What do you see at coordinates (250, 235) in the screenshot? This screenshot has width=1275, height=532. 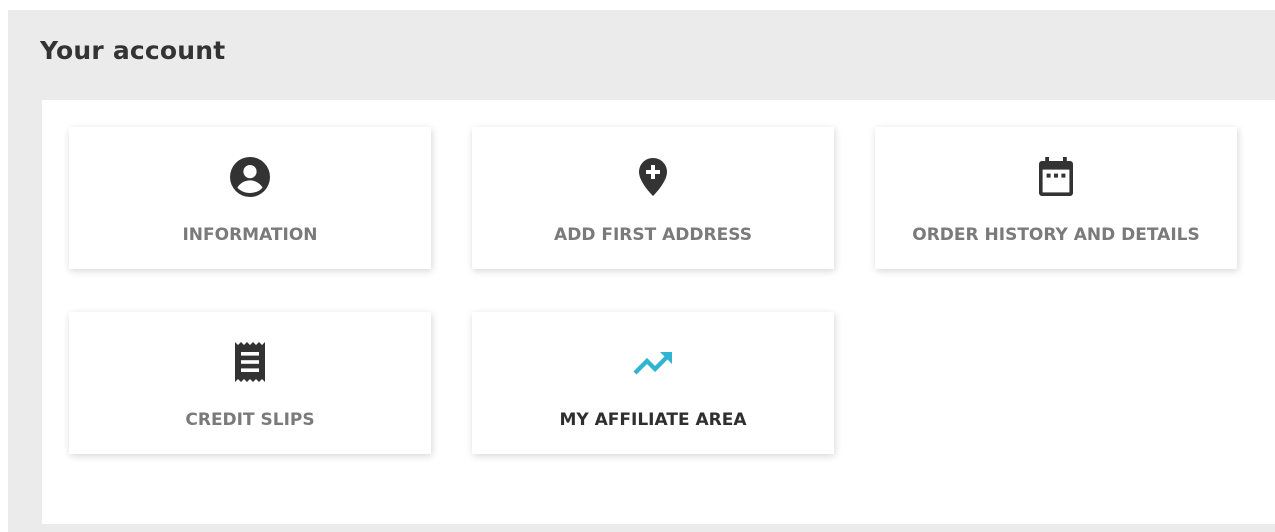 I see `information-label: INFORMATION` at bounding box center [250, 235].